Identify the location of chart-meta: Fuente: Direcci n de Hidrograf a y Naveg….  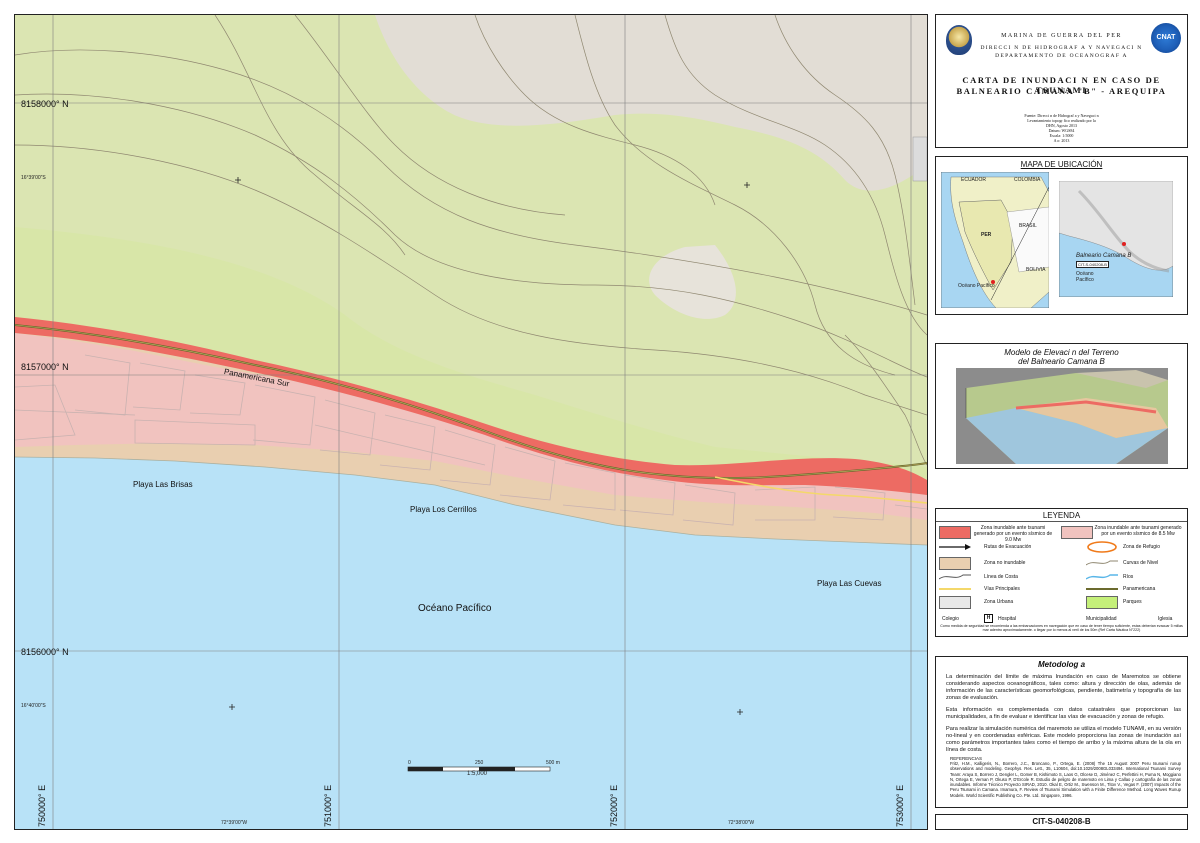
(1061, 128).